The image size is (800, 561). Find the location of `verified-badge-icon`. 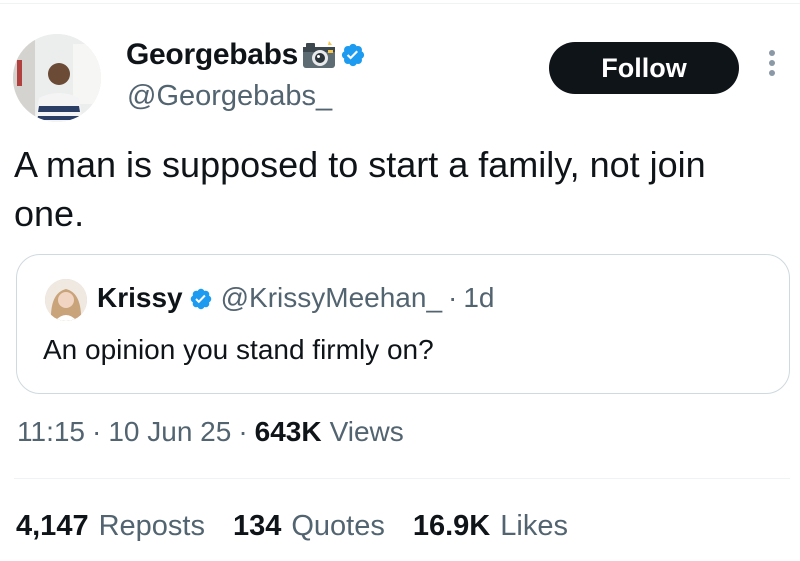

verified-badge-icon is located at coordinates (353, 55).